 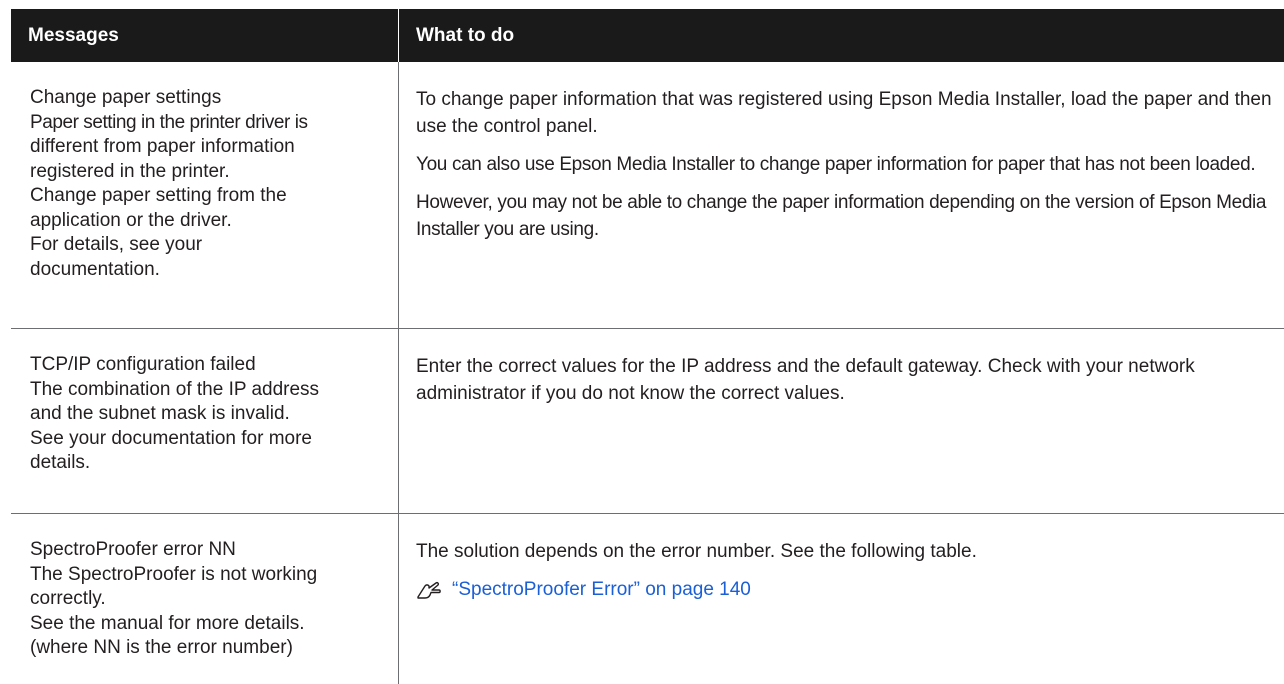 What do you see at coordinates (143, 364) in the screenshot?
I see `message-line: TCP/IP configuration failed` at bounding box center [143, 364].